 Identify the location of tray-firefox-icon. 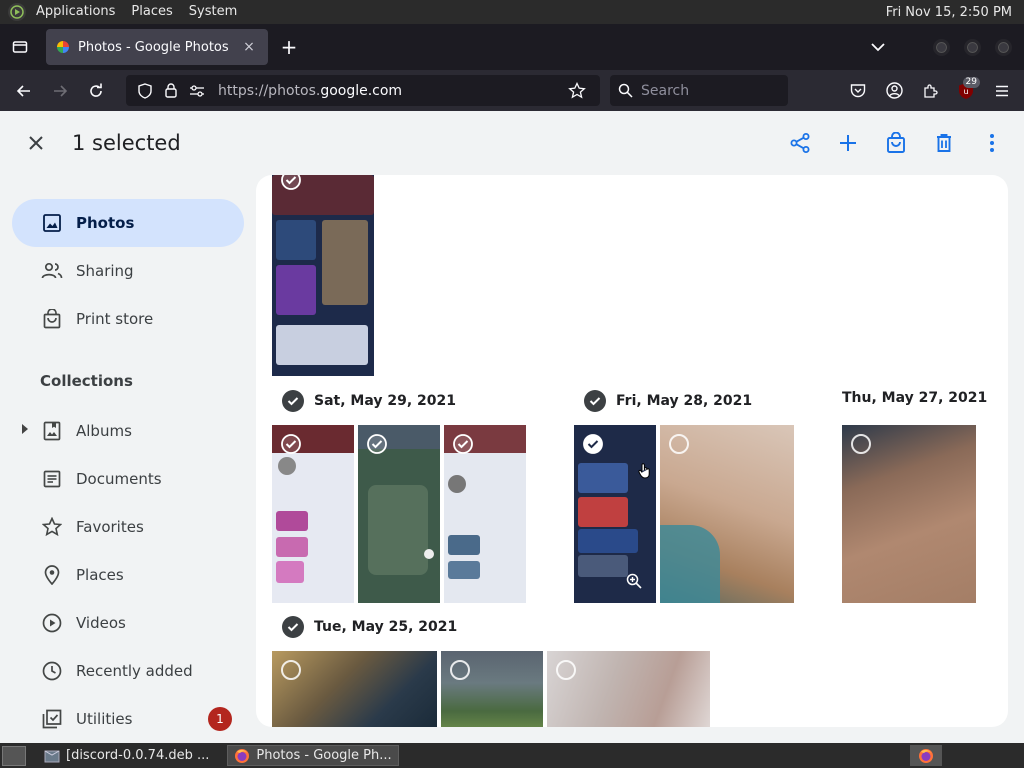
(926, 755).